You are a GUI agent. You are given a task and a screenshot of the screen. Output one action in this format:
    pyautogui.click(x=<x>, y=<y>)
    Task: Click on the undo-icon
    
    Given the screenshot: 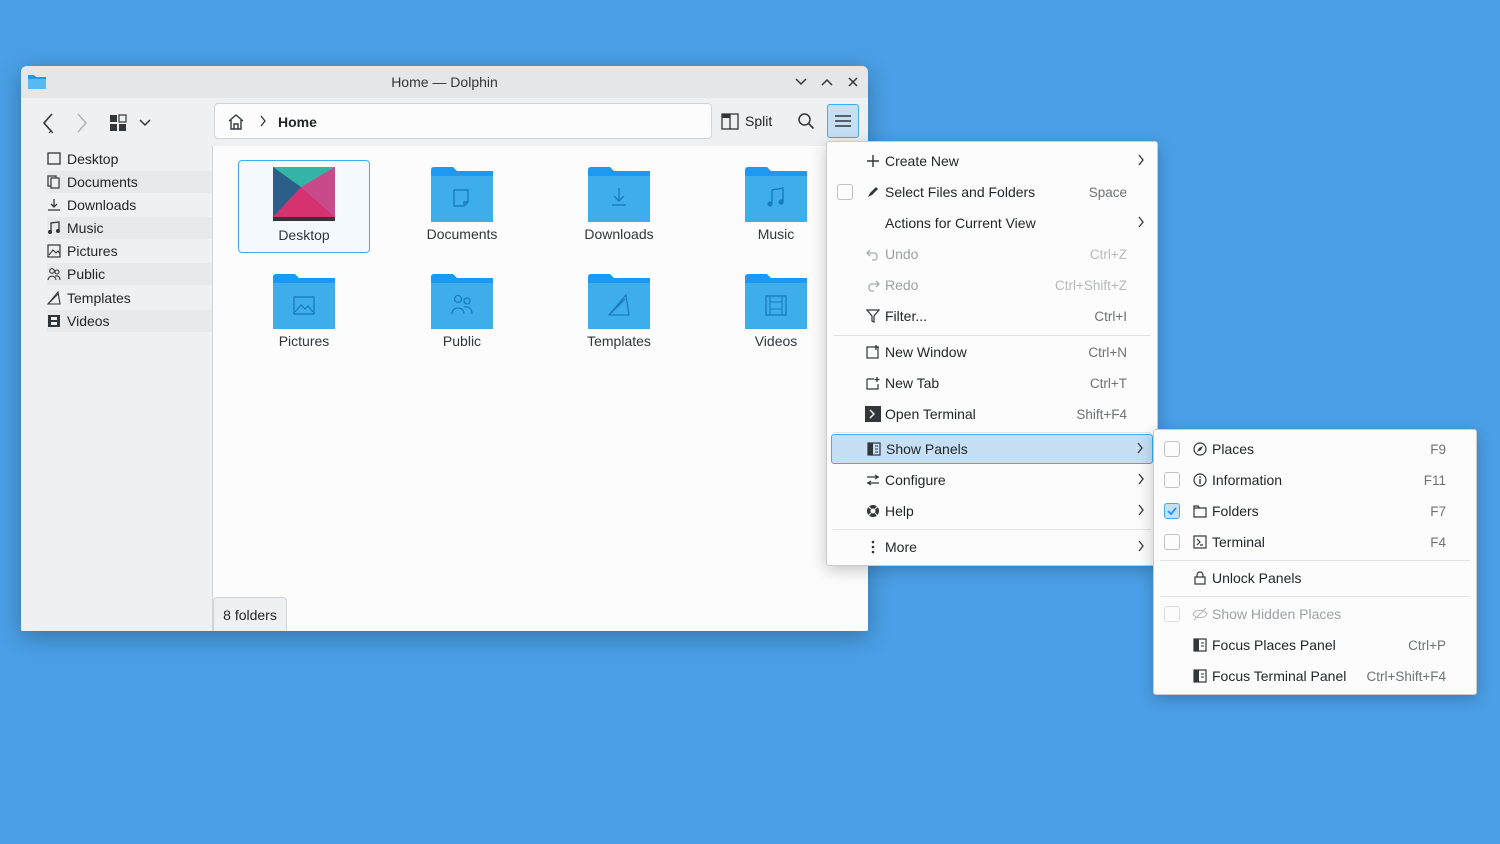 What is the action you would take?
    pyautogui.click(x=873, y=254)
    